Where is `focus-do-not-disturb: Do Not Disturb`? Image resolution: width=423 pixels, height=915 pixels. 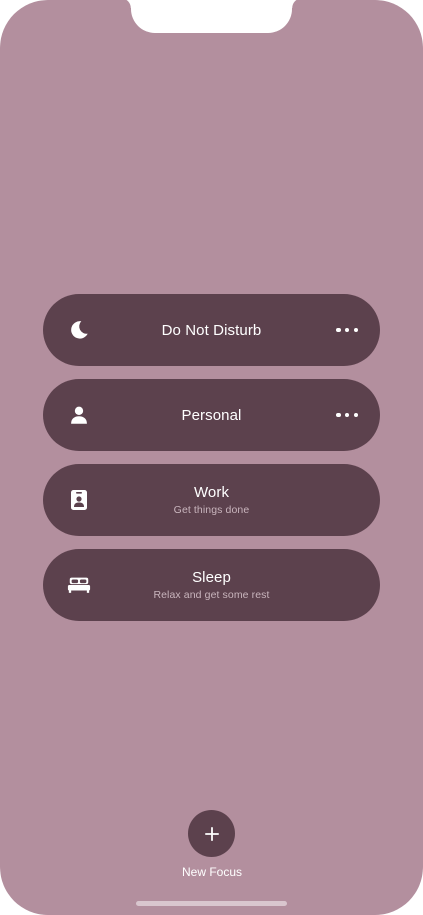
focus-do-not-disturb: Do Not Disturb is located at coordinates (211, 330).